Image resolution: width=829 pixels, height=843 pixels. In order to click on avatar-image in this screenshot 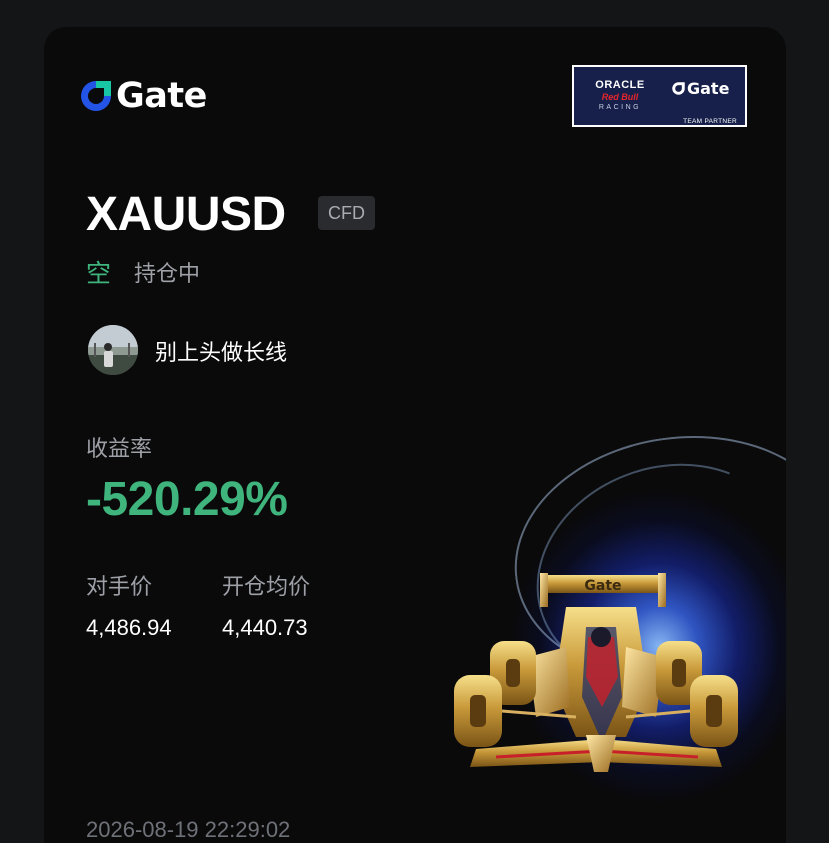, I will do `click(113, 350)`.